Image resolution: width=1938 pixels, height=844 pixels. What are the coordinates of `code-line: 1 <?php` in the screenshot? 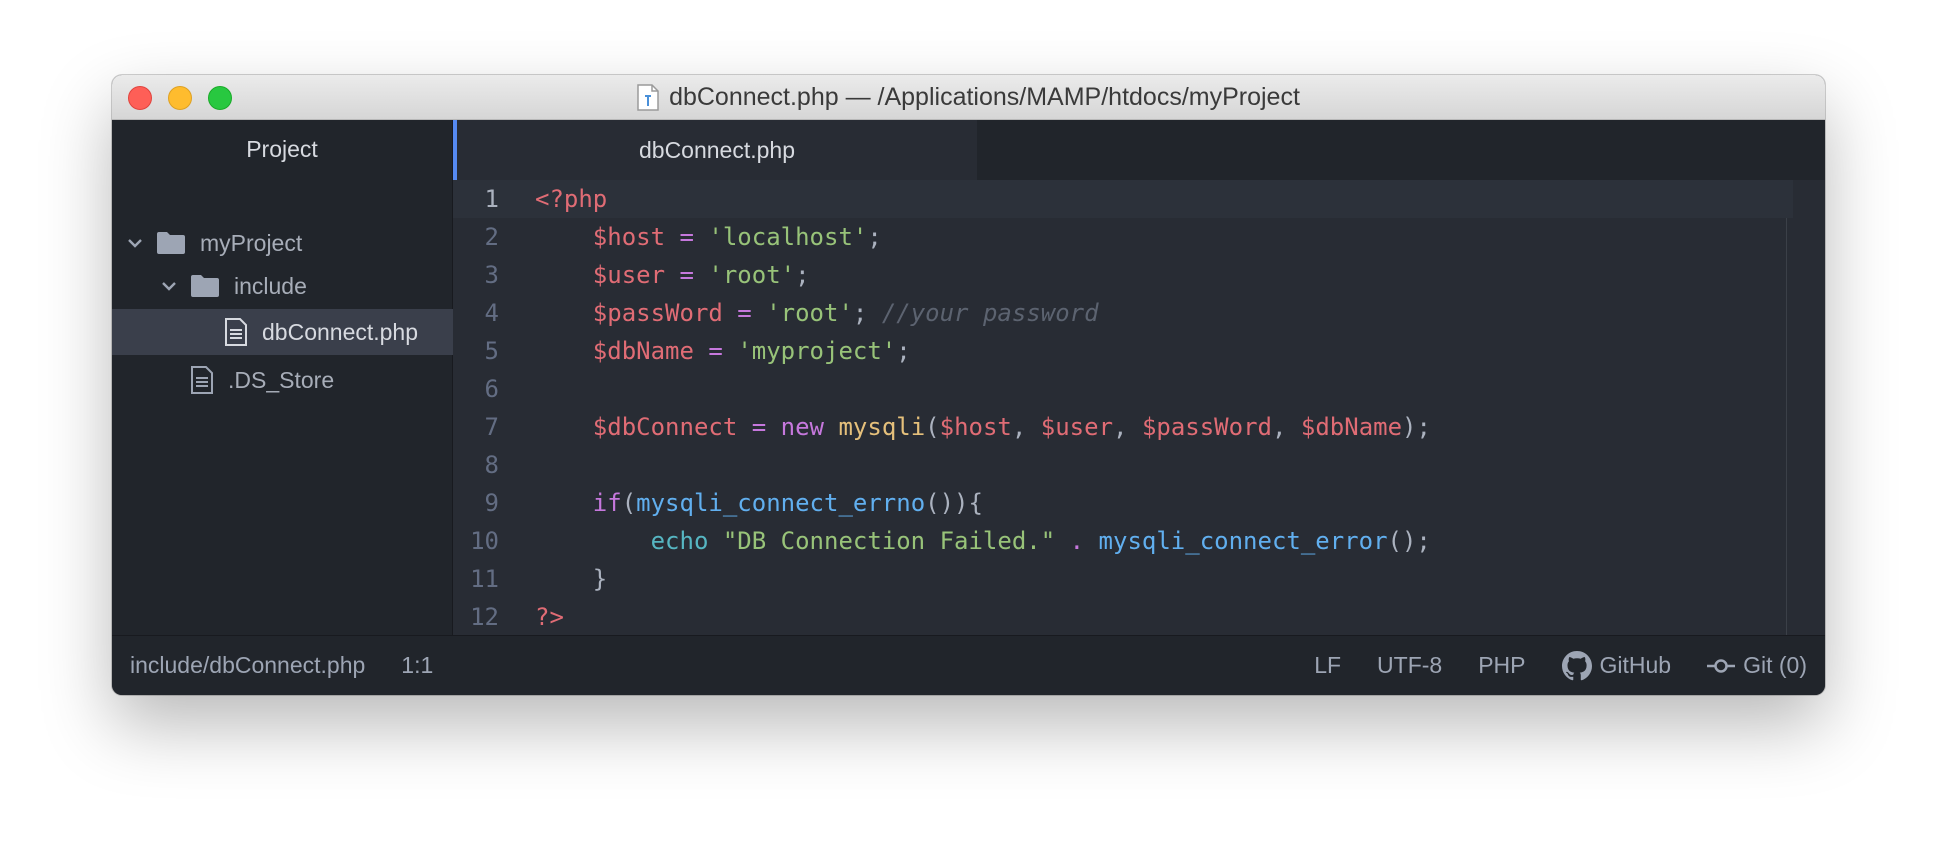 It's located at (1123, 199).